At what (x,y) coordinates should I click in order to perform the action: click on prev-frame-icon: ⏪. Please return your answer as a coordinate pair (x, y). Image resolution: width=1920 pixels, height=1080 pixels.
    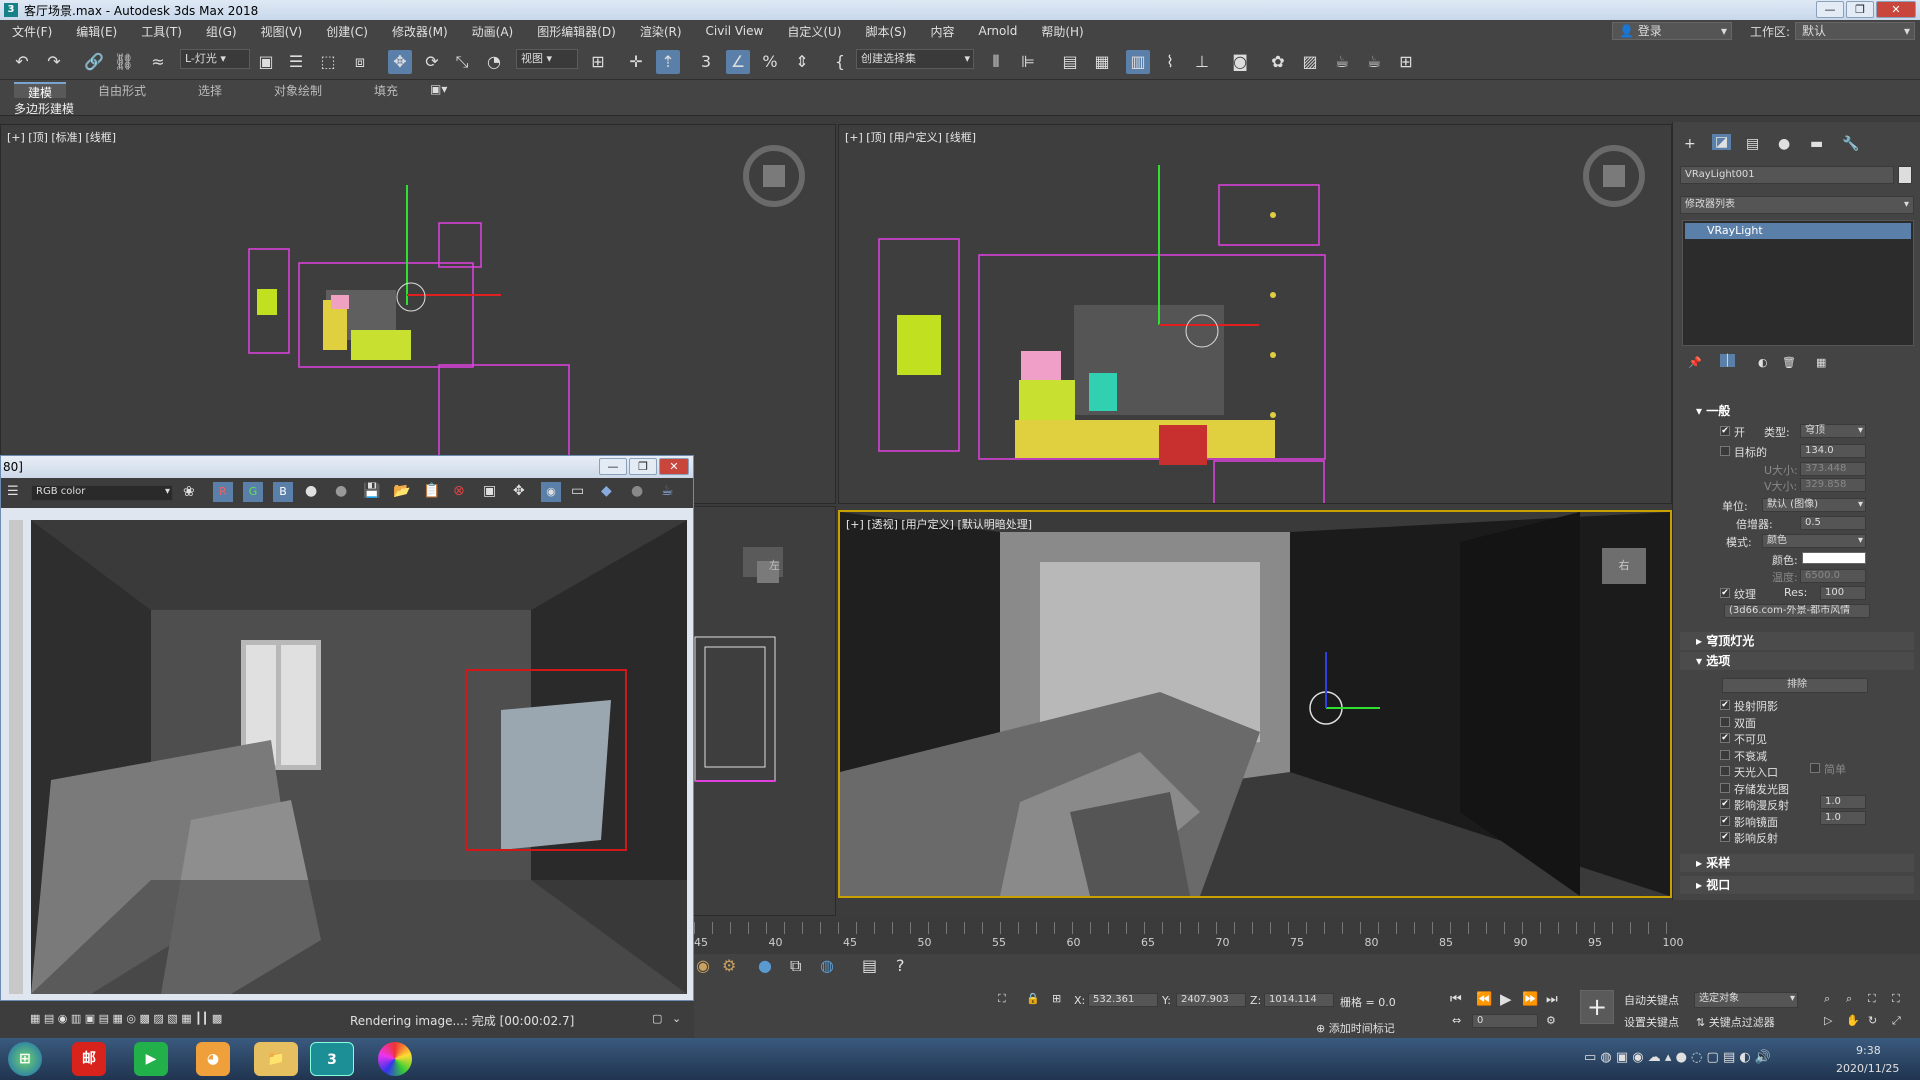
    Looking at the image, I should click on (1484, 999).